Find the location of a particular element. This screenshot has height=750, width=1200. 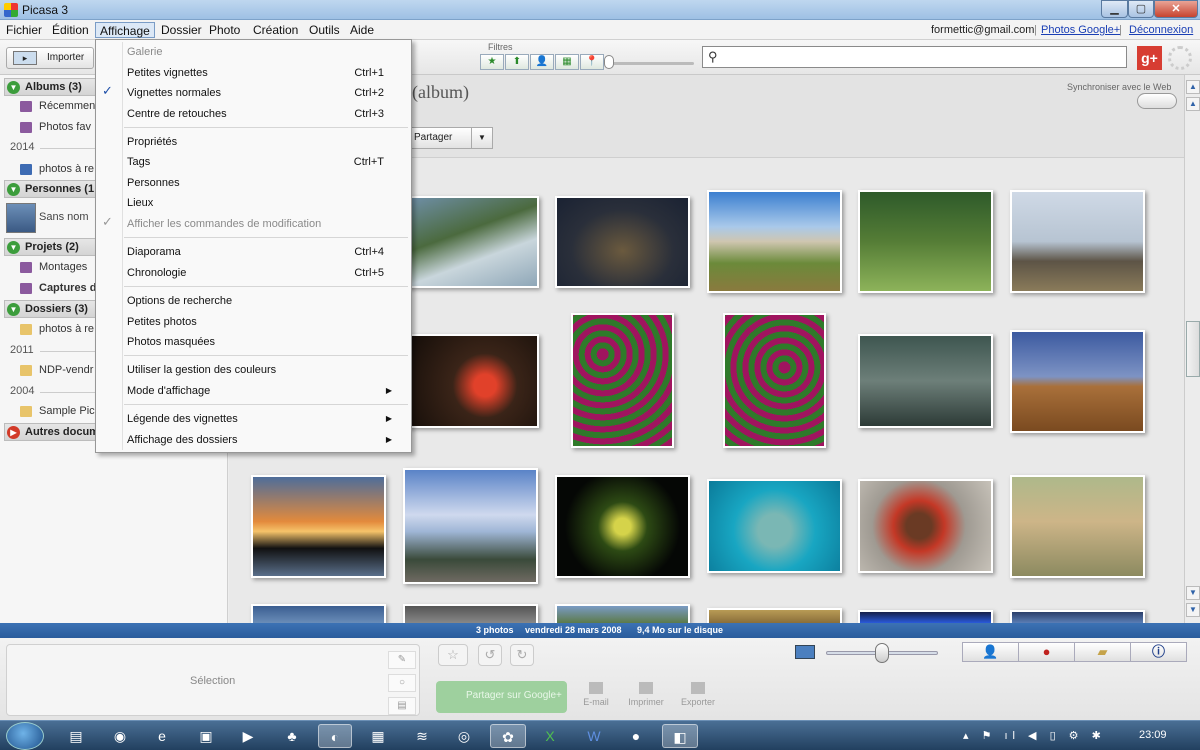

share-google-plus-button: Partager sur Google+ is located at coordinates (501, 697).